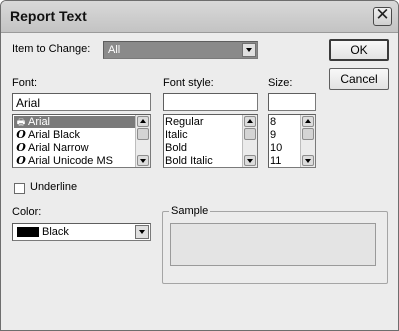 The width and height of the screenshot is (399, 331). Describe the element at coordinates (70, 161) in the screenshot. I see `font-name: Arial Unicode MS` at that location.